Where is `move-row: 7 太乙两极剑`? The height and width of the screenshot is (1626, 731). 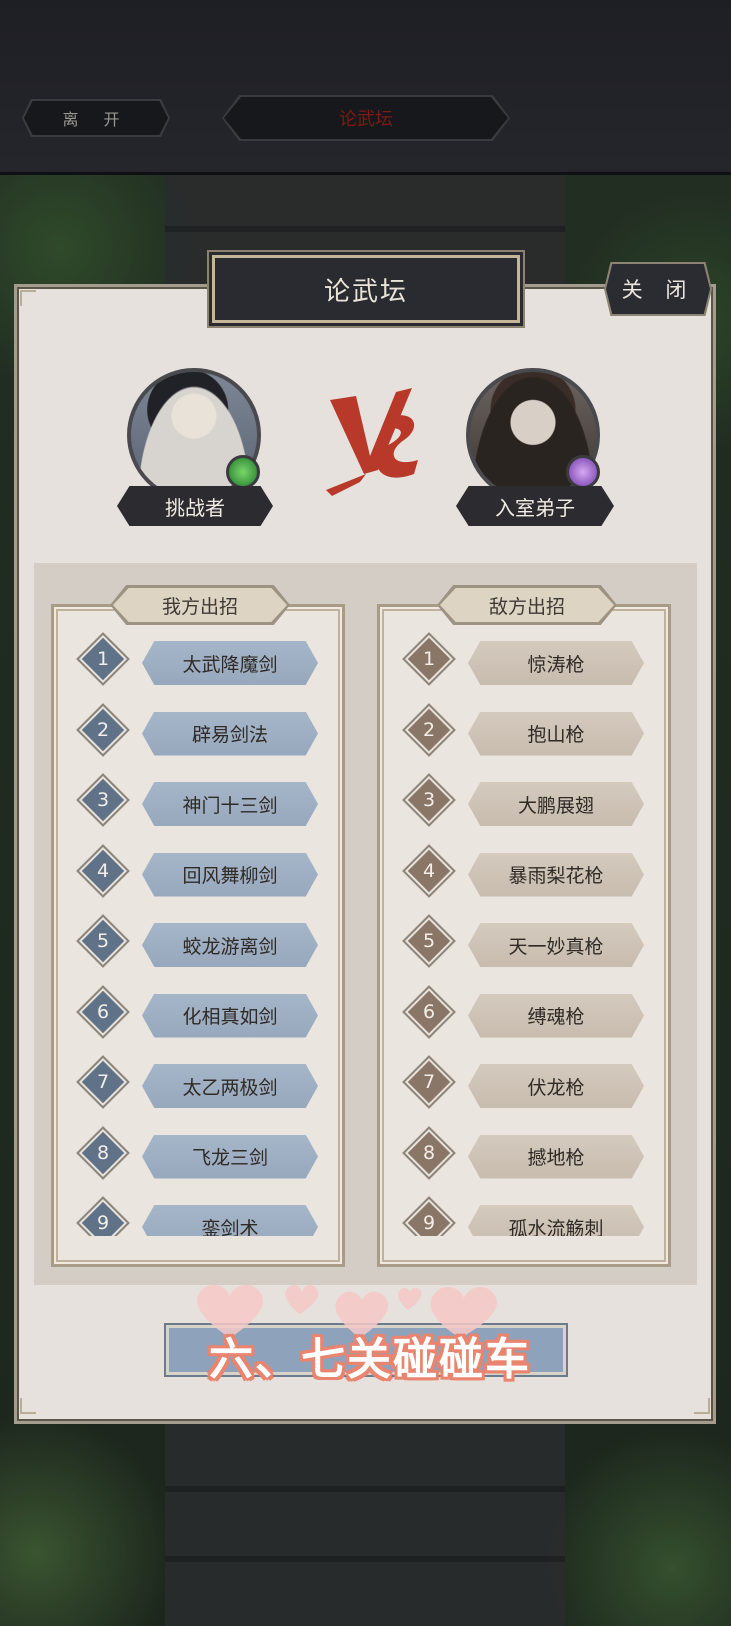 move-row: 7 太乙两极剑 is located at coordinates (198, 1086).